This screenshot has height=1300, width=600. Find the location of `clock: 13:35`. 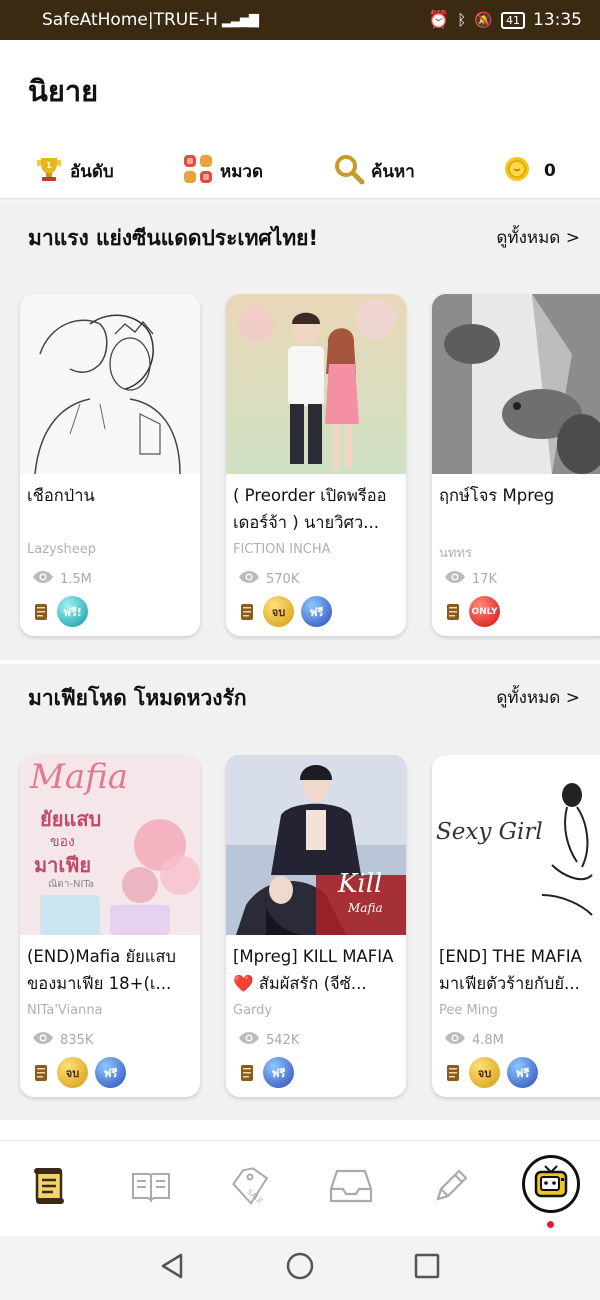

clock: 13:35 is located at coordinates (557, 20).